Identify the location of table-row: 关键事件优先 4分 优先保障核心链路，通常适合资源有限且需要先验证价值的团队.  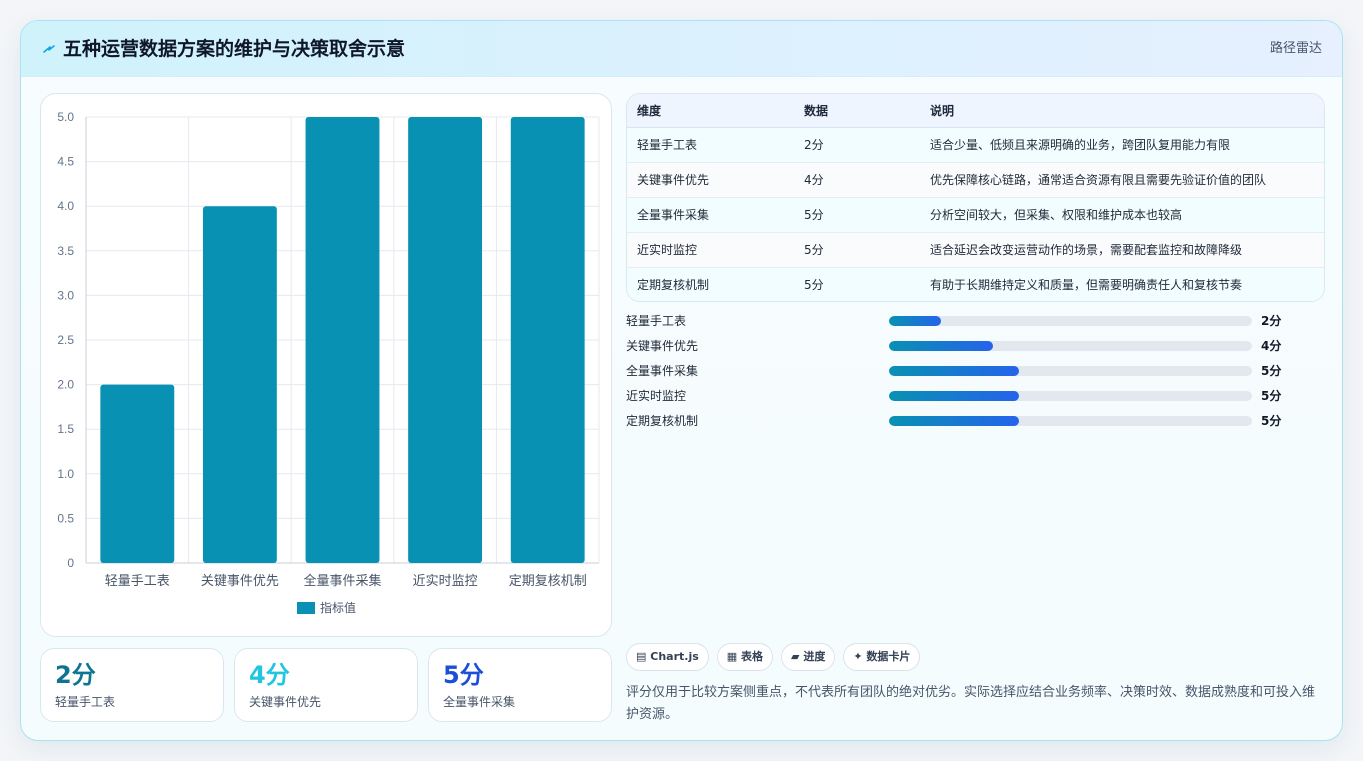
(975, 179).